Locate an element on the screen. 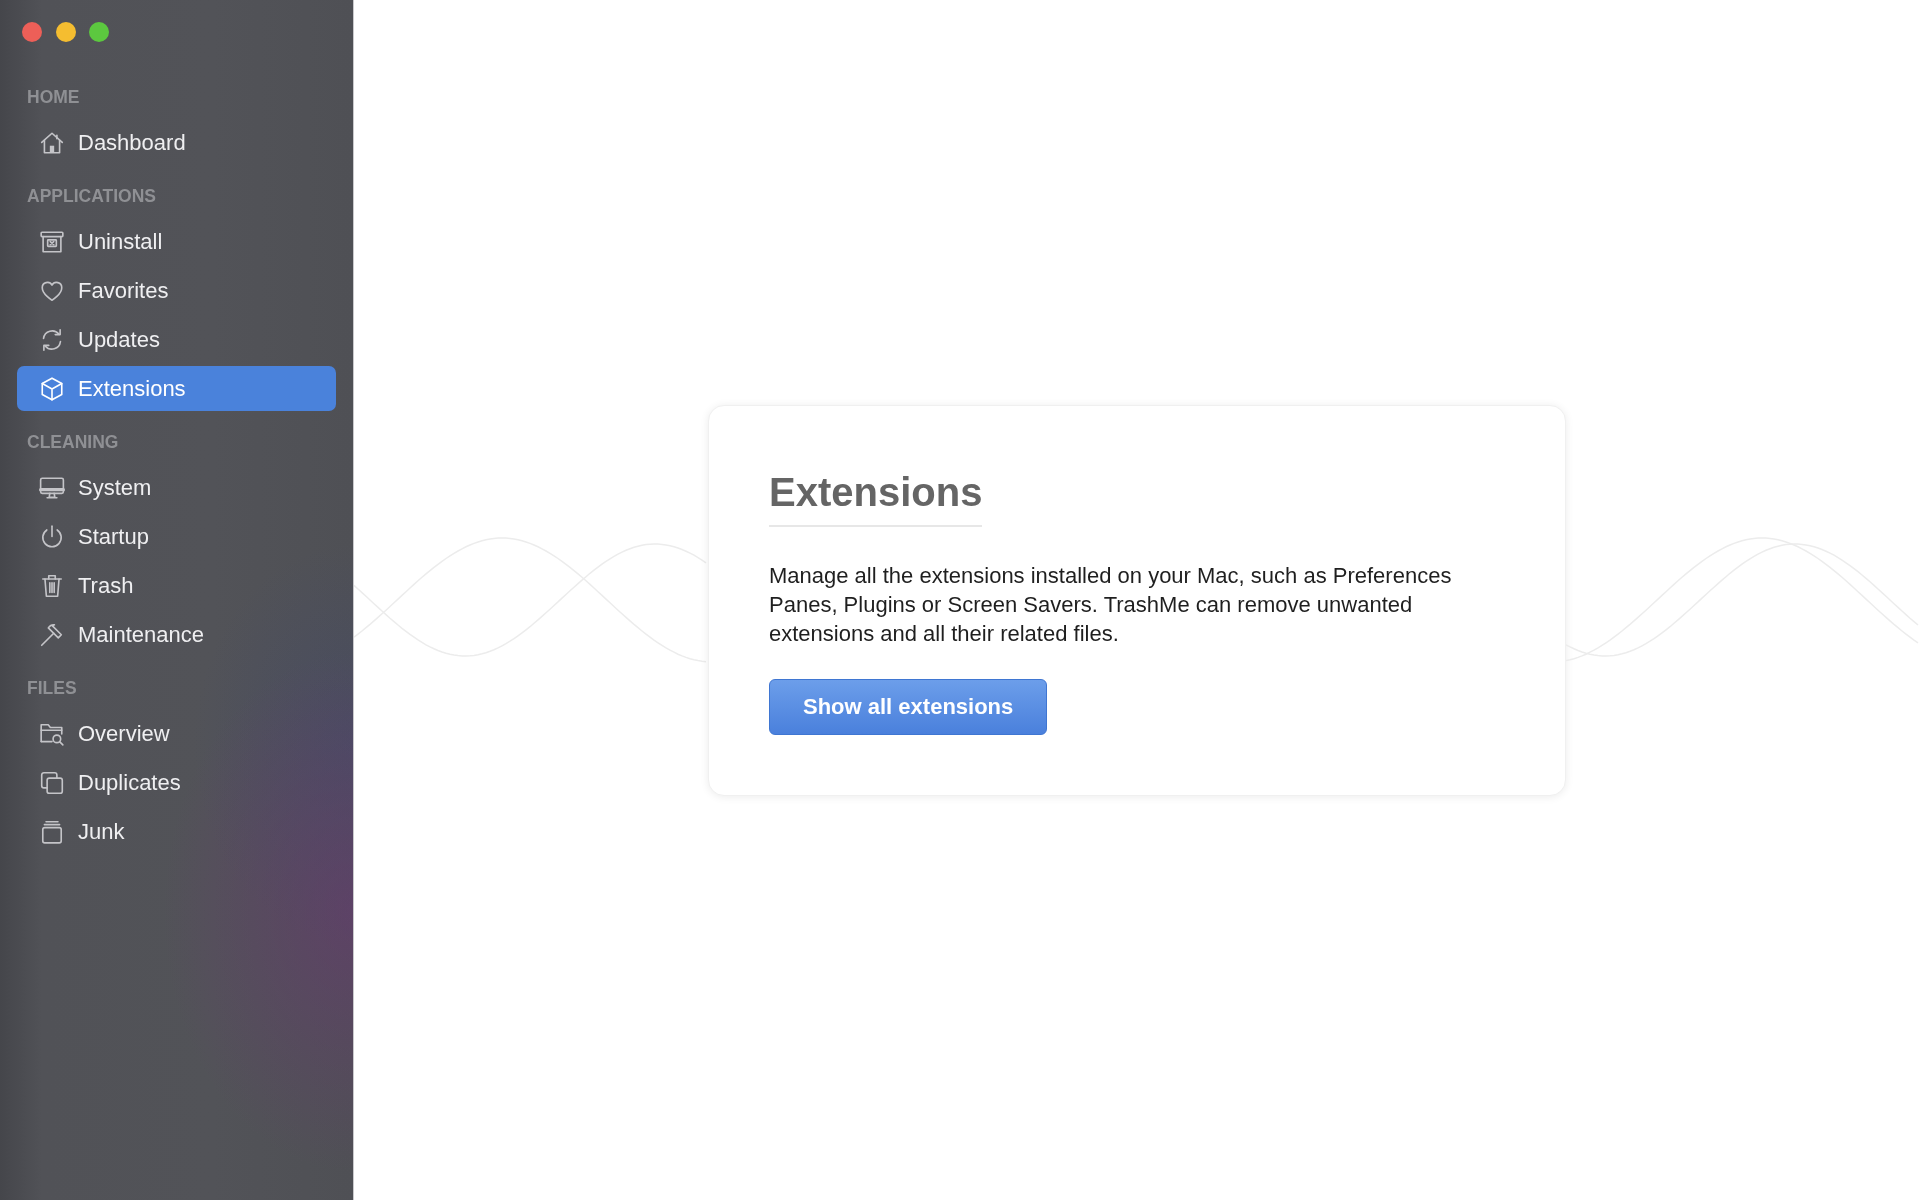 This screenshot has height=1200, width=1920. sidebar-item: Overview is located at coordinates (176, 733).